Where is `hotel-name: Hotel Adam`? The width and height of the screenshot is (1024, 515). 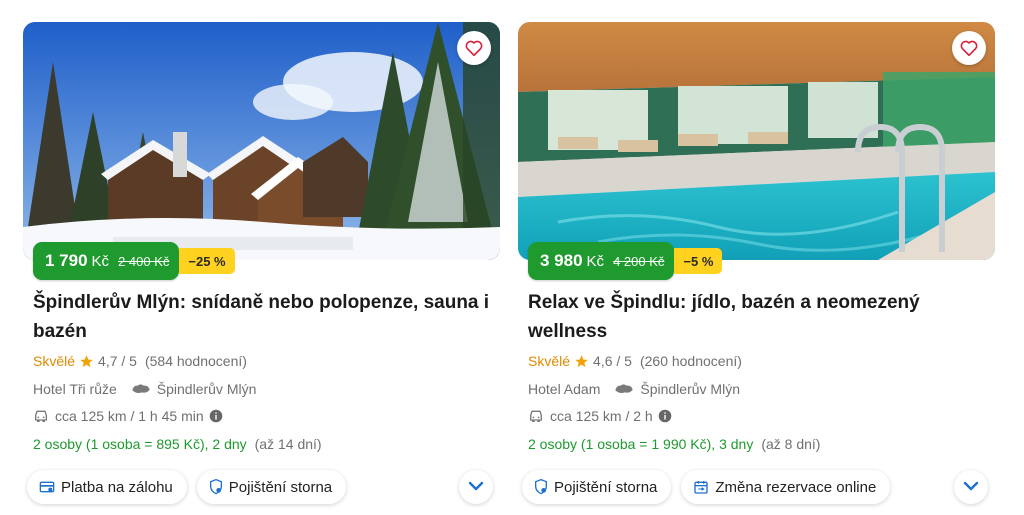 hotel-name: Hotel Adam is located at coordinates (564, 389).